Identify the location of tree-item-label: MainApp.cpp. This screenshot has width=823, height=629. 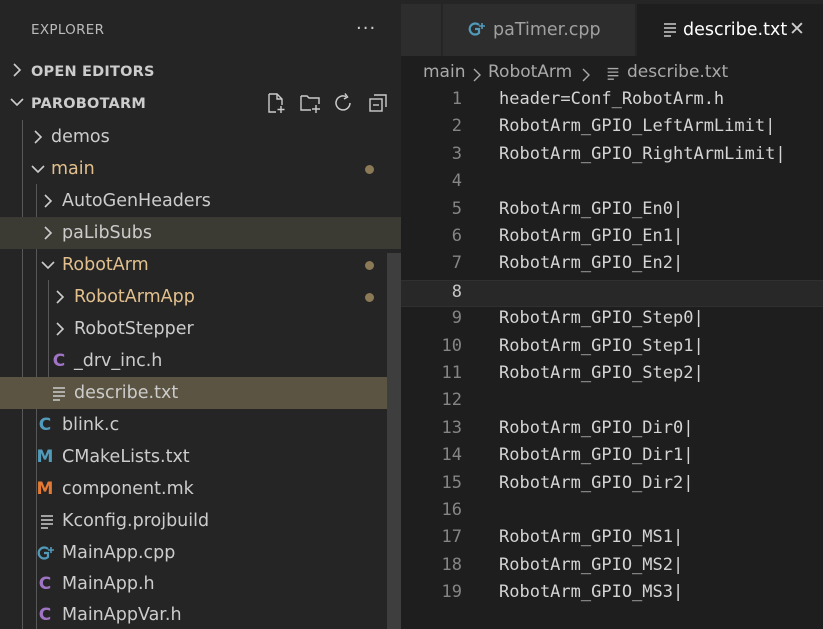
(119, 553).